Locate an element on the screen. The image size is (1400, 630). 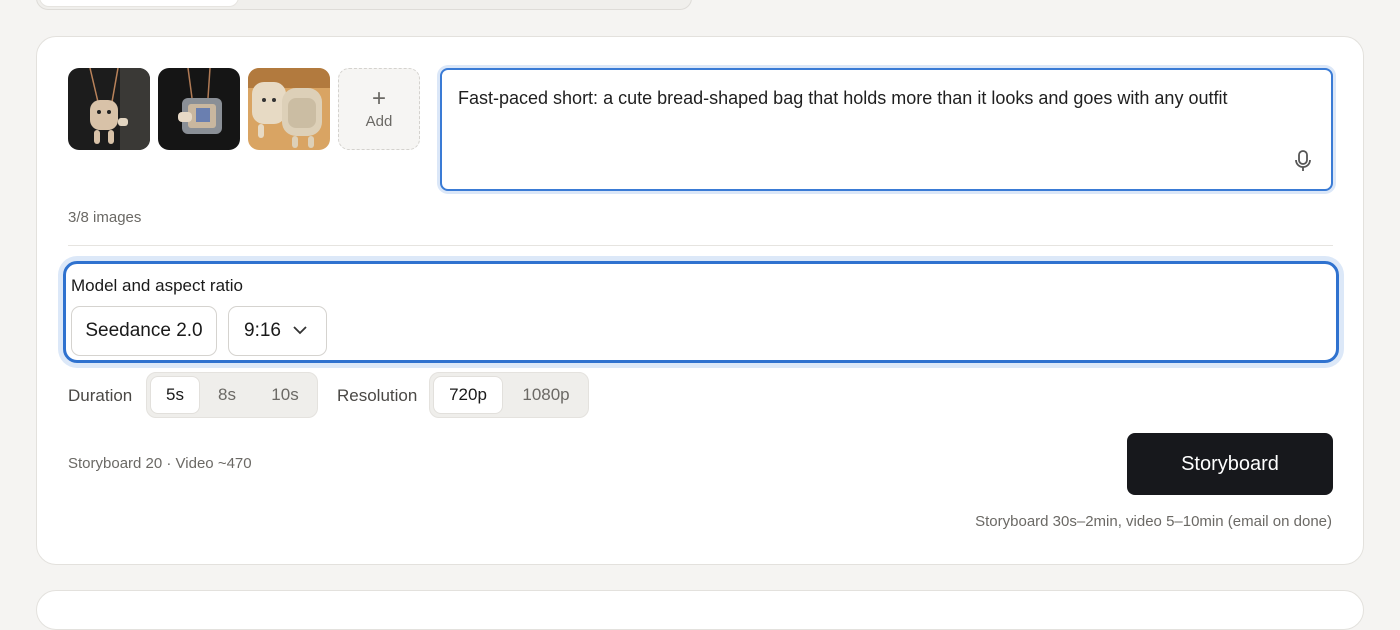
model-select-value: Seedance 2.0 is located at coordinates (144, 330).